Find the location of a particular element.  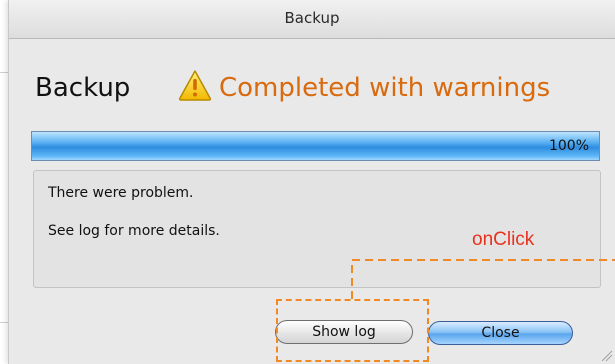

progress-bar: 100% is located at coordinates (315, 146).